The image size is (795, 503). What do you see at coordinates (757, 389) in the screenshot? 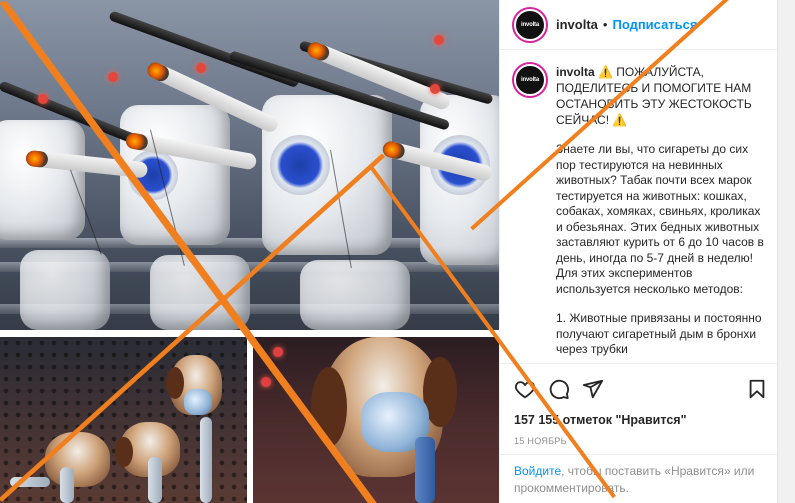
I see `bookmark-icon` at bounding box center [757, 389].